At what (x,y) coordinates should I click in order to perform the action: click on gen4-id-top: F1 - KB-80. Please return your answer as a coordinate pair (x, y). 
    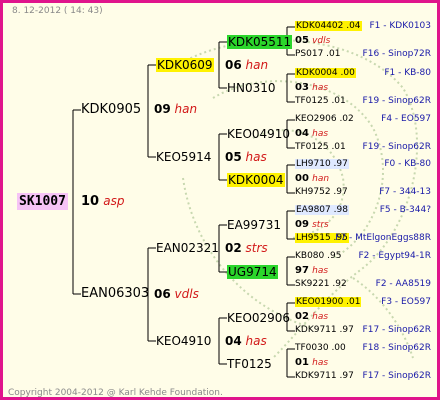
    Looking at the image, I should click on (407, 73).